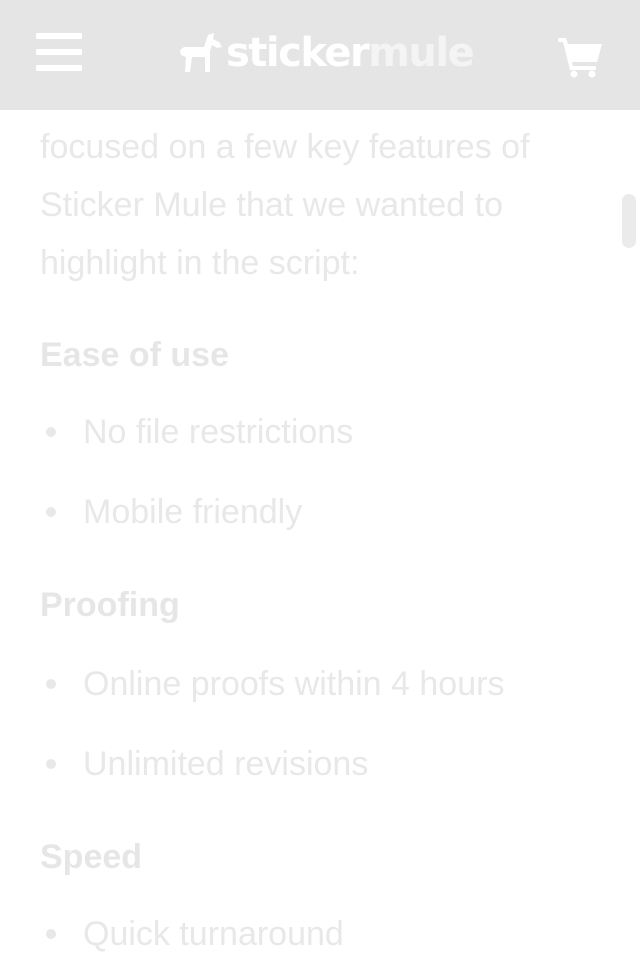 Image resolution: width=640 pixels, height=959 pixels. I want to click on scrollbar-thumb, so click(629, 221).